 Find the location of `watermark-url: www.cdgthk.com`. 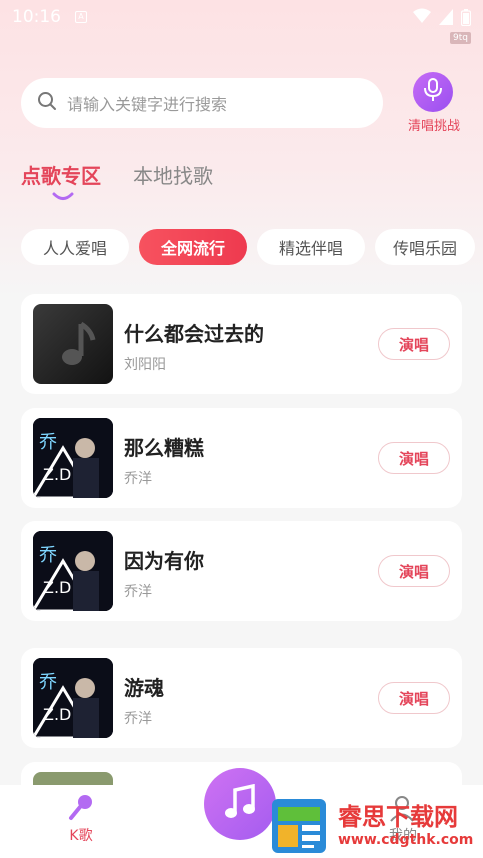

watermark-url: www.cdgthk.com is located at coordinates (406, 840).